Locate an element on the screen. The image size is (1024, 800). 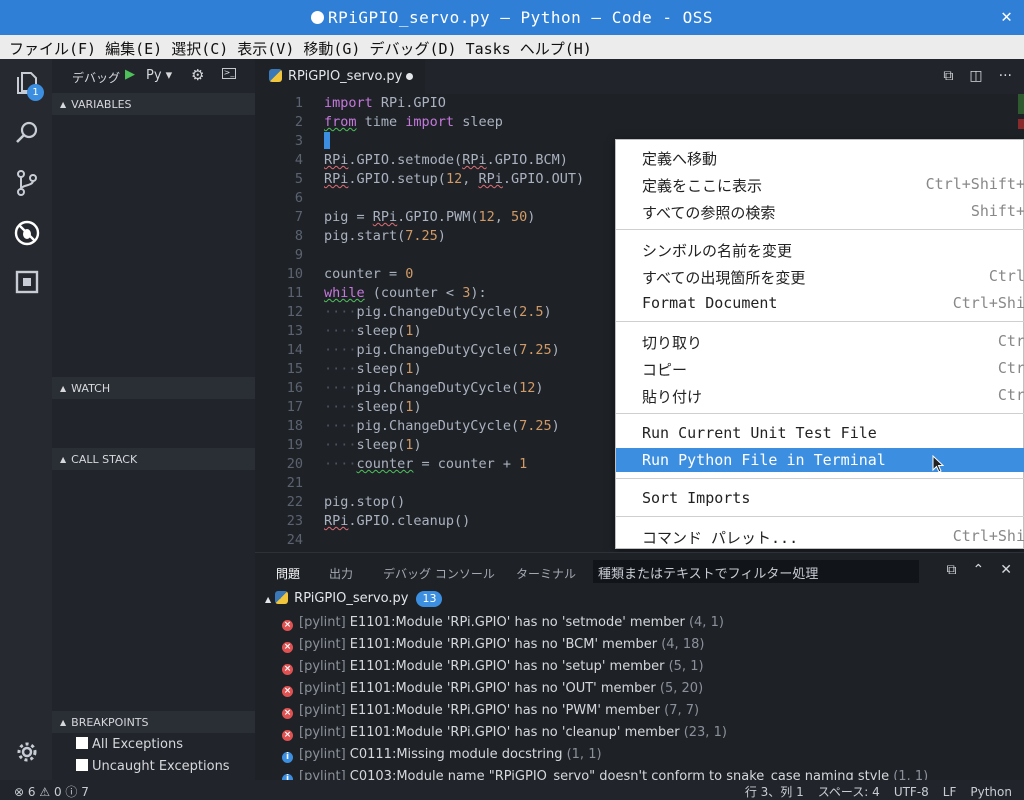
context-menu-label: すべての出現箇所を変更 is located at coordinates (724, 278).